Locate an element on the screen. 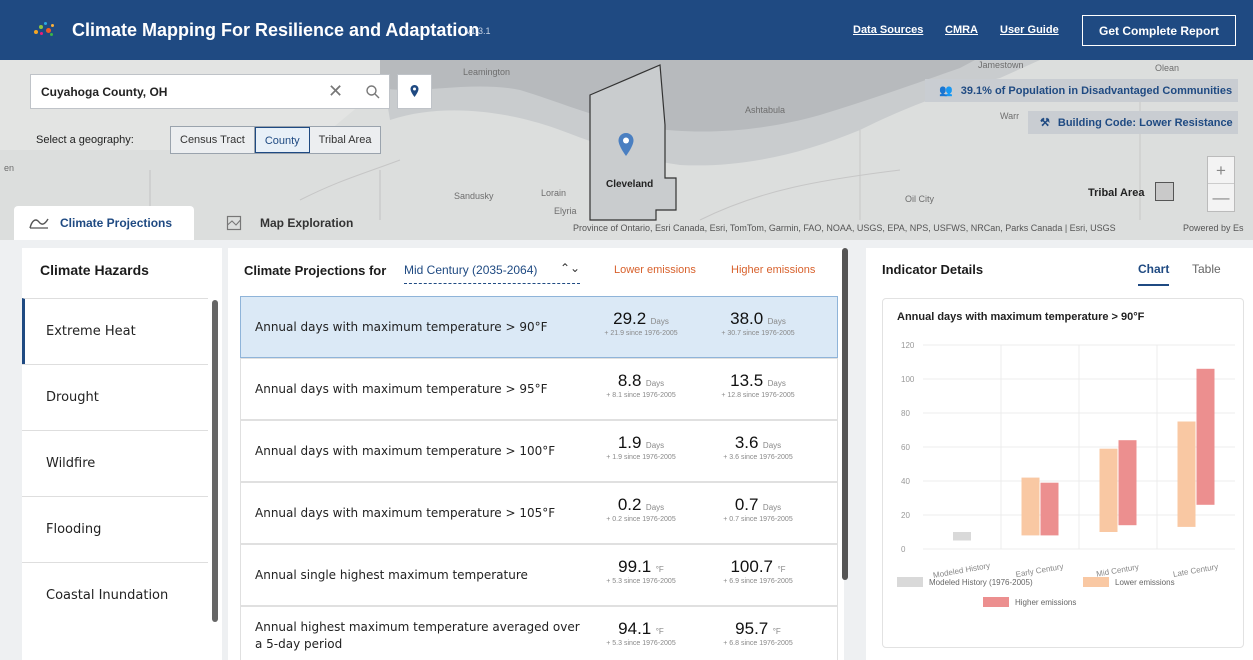 This screenshot has width=1253, height=660. higher-emissions-value: 3.6 Days + 3.6 since 1976-2005 is located at coordinates (758, 447).